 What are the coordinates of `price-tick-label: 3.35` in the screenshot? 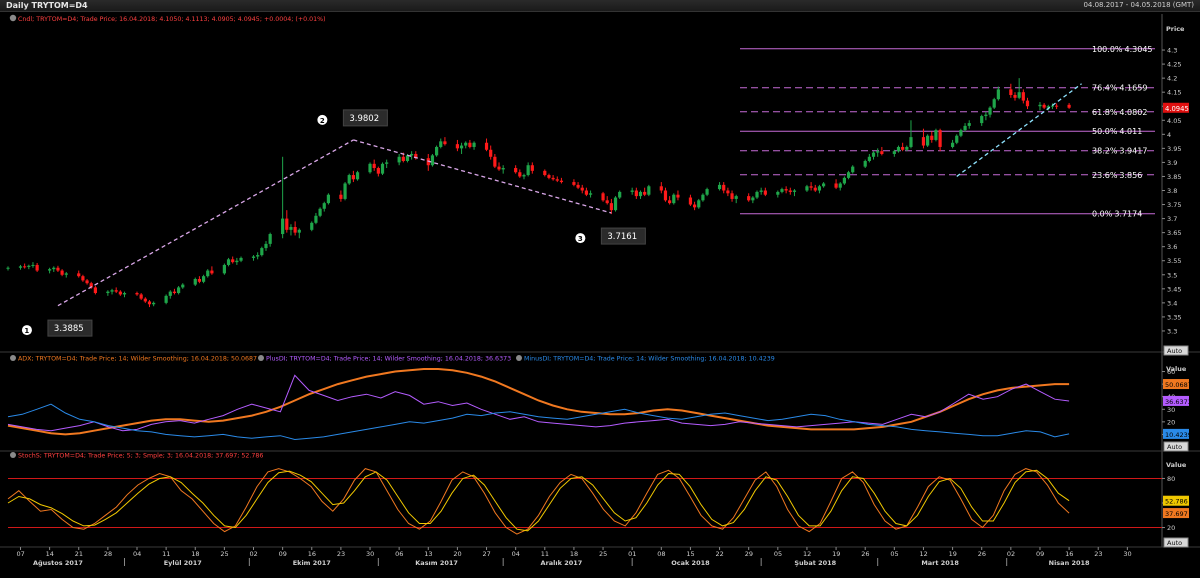 It's located at (1174, 317).